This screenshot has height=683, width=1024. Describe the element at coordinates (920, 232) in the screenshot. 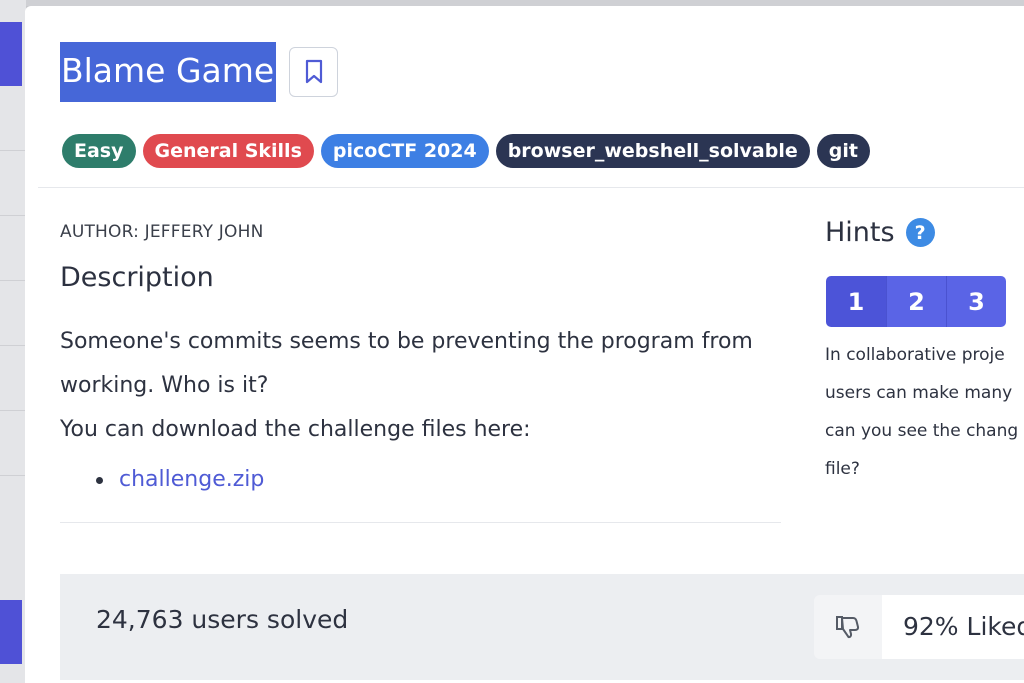

I see `help-icon: ?` at that location.